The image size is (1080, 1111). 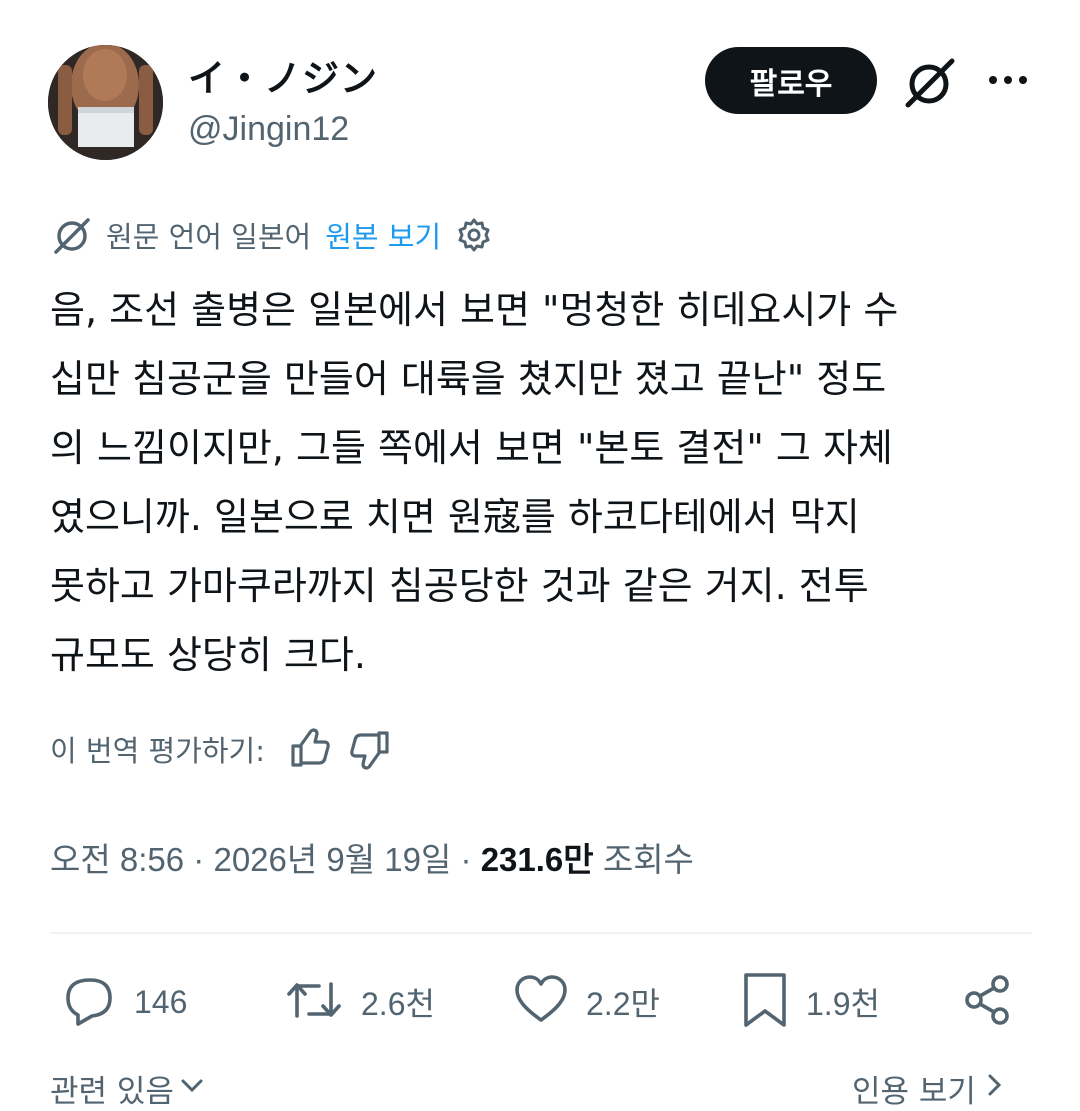 What do you see at coordinates (371, 749) in the screenshot?
I see `thumbs-down-icon` at bounding box center [371, 749].